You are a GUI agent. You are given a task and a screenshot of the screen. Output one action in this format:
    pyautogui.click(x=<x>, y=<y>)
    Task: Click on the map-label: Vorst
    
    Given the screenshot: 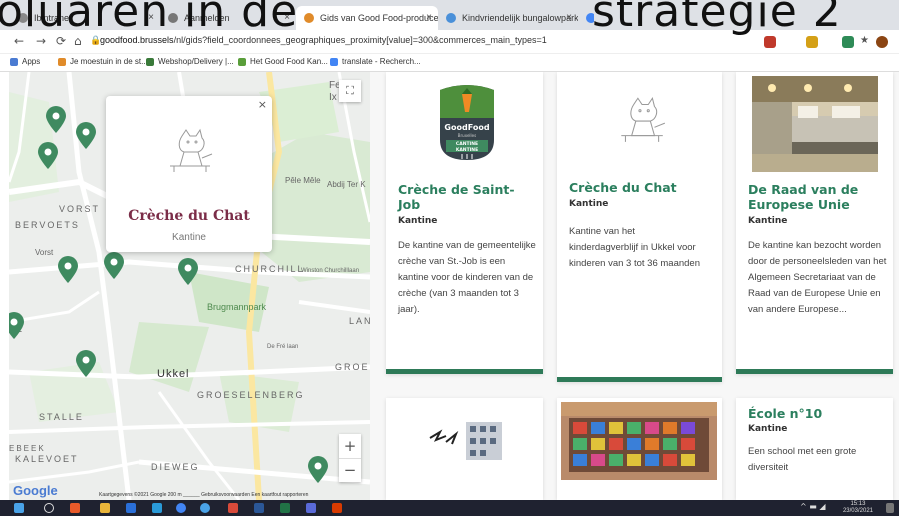 What is the action you would take?
    pyautogui.click(x=44, y=252)
    